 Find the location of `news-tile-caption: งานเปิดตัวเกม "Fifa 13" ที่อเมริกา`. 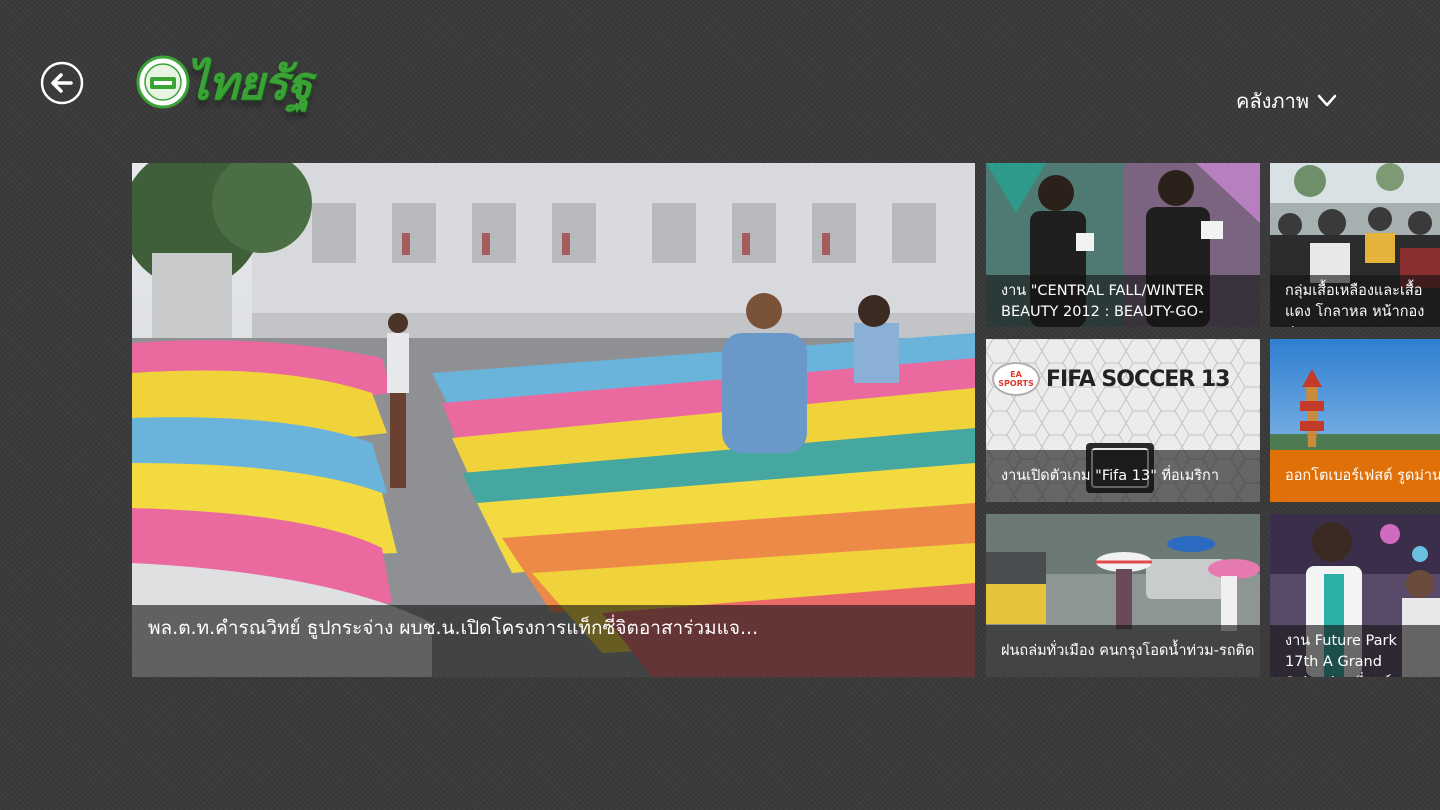

news-tile-caption: งานเปิดตัวเกม "Fifa 13" ที่อเมริกา is located at coordinates (1123, 476).